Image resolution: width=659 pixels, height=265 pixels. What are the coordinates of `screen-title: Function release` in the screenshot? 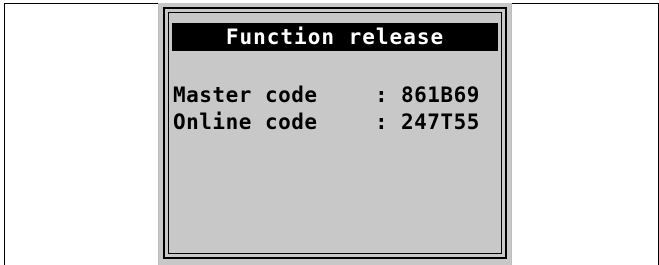 It's located at (335, 37).